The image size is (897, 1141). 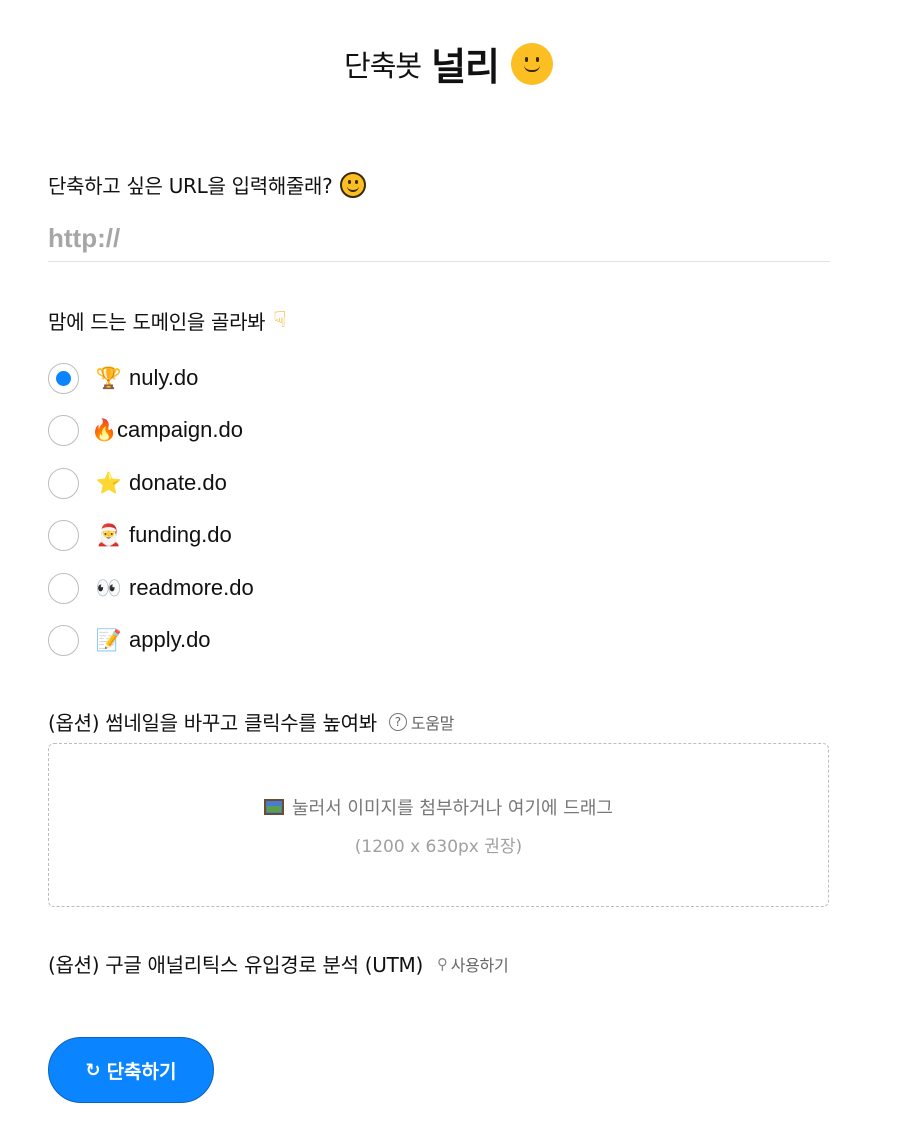 What do you see at coordinates (432, 723) in the screenshot?
I see `help-label: 도움말` at bounding box center [432, 723].